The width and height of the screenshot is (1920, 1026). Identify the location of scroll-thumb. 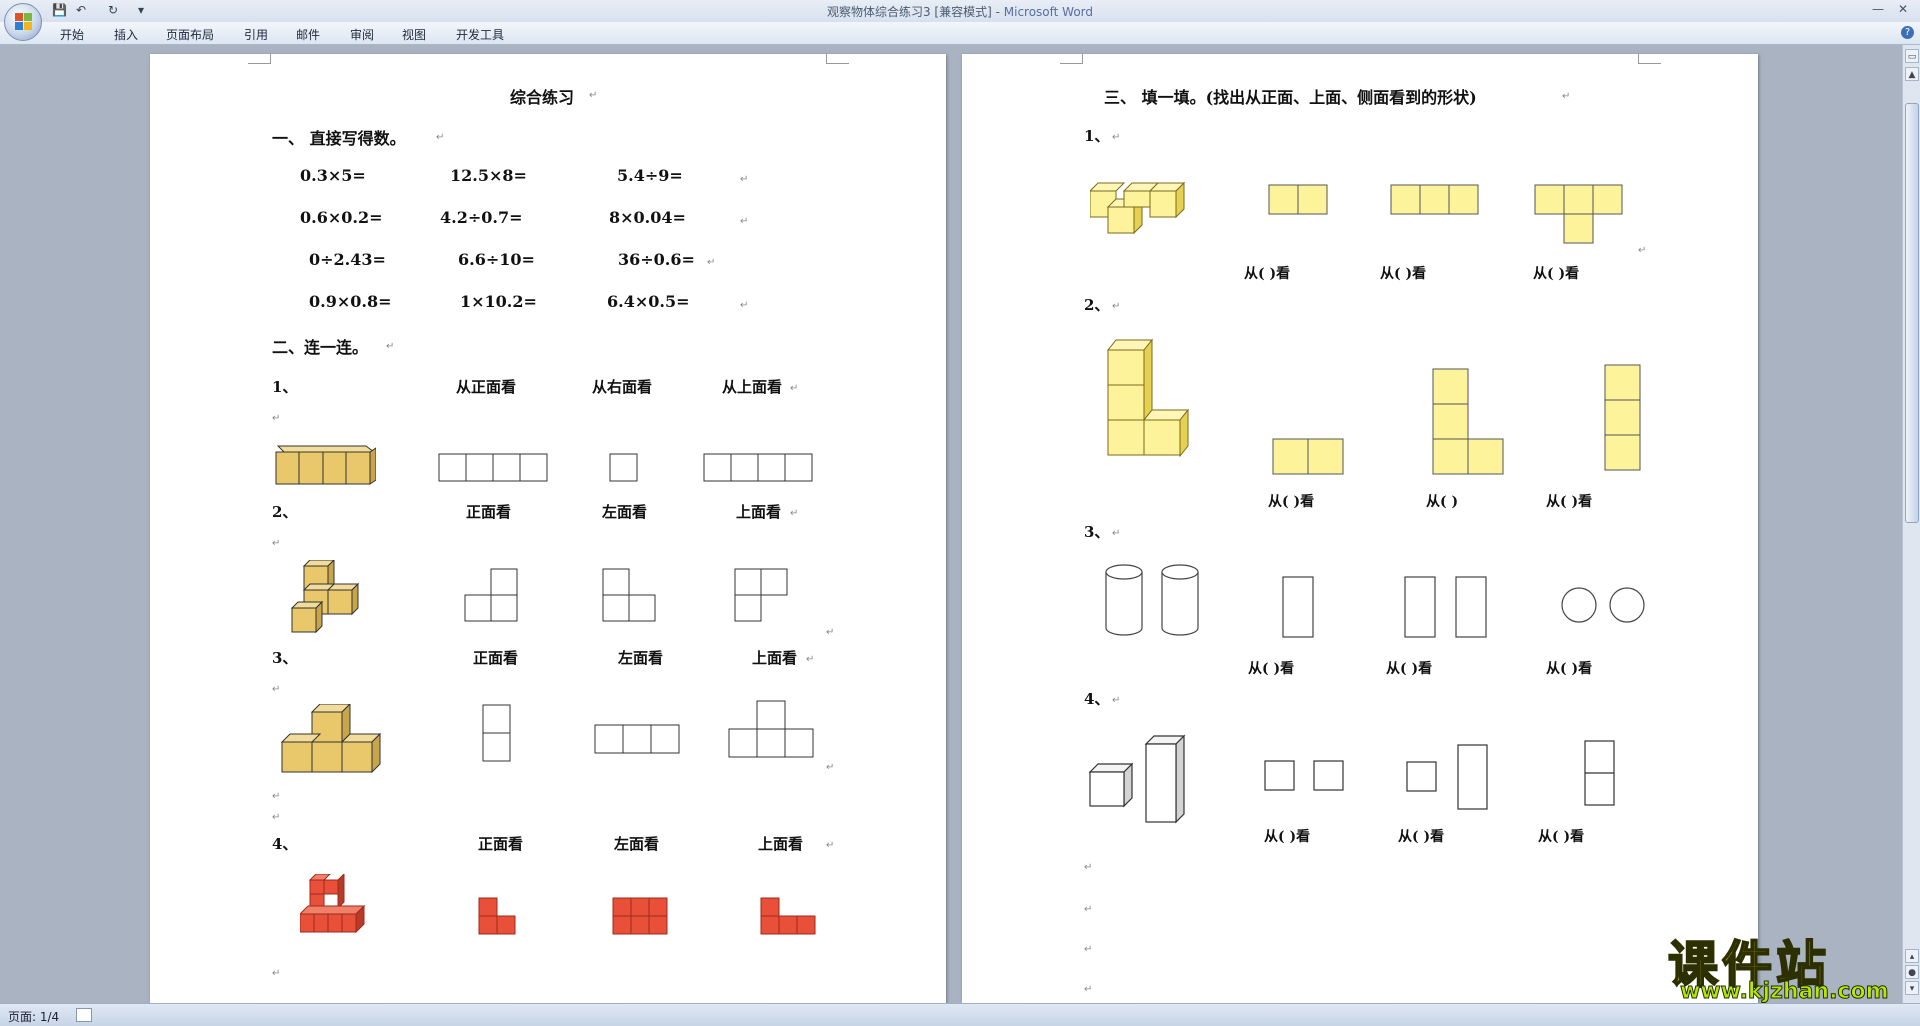
(1912, 313).